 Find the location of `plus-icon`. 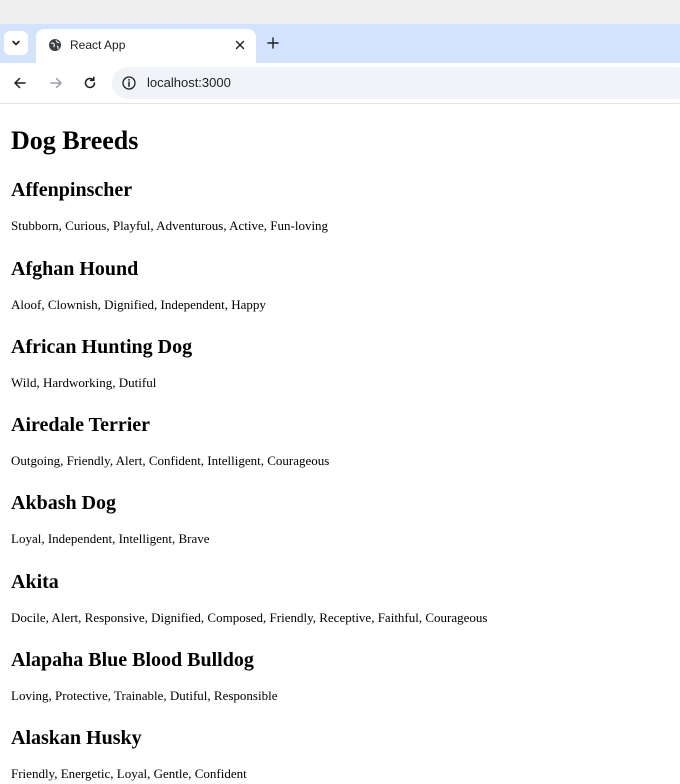

plus-icon is located at coordinates (273, 43).